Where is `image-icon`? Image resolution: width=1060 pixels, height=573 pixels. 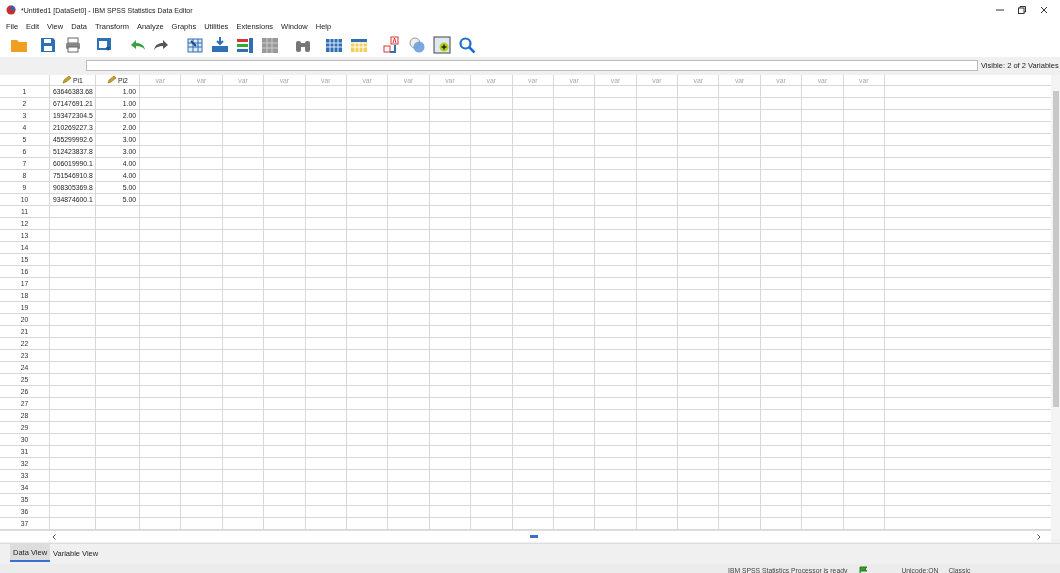
image-icon is located at coordinates (442, 45).